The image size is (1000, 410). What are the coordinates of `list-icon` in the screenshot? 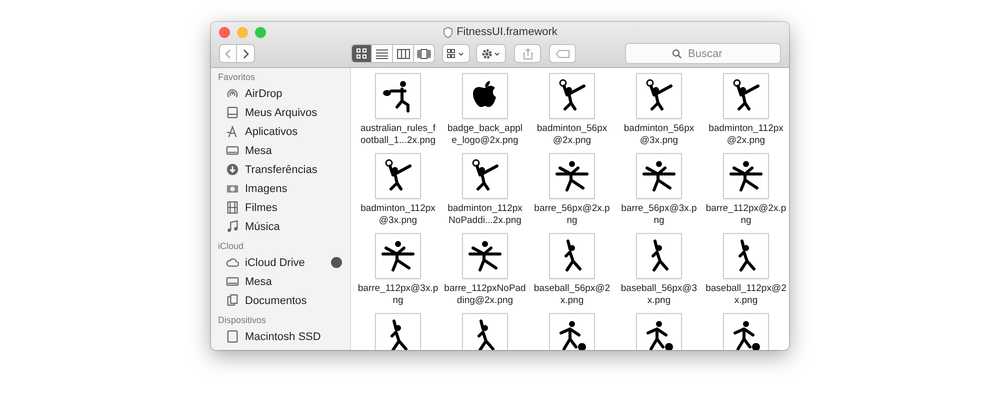 It's located at (382, 53).